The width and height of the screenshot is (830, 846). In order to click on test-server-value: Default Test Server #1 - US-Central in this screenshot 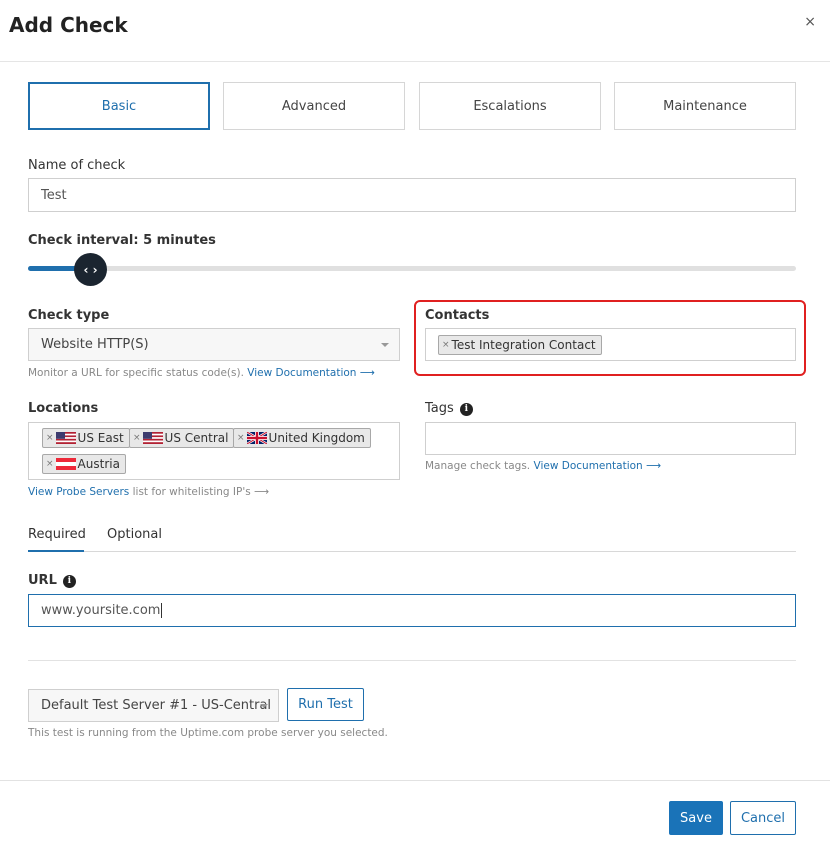, I will do `click(156, 705)`.